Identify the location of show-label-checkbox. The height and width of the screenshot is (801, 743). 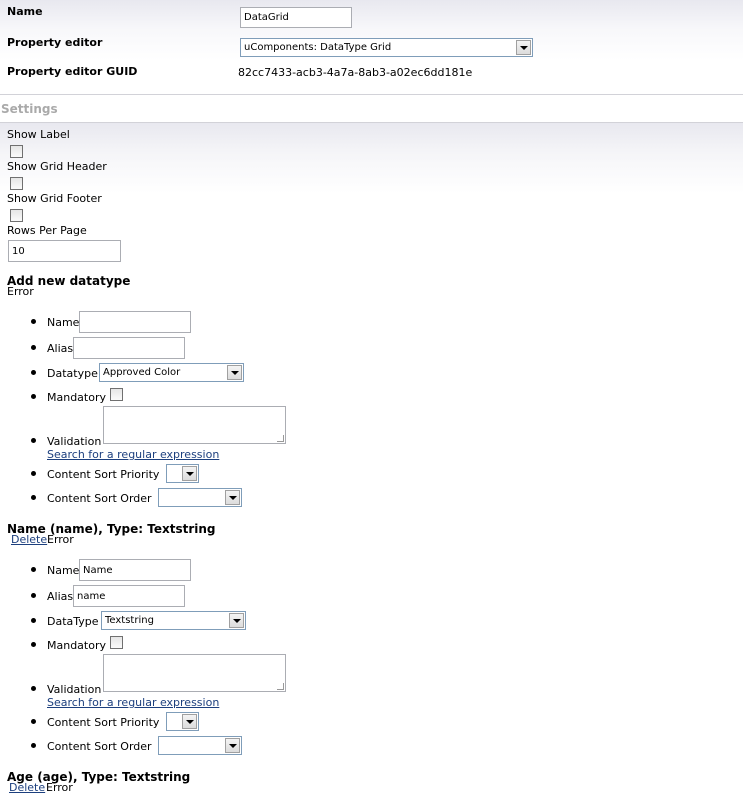
(16, 151).